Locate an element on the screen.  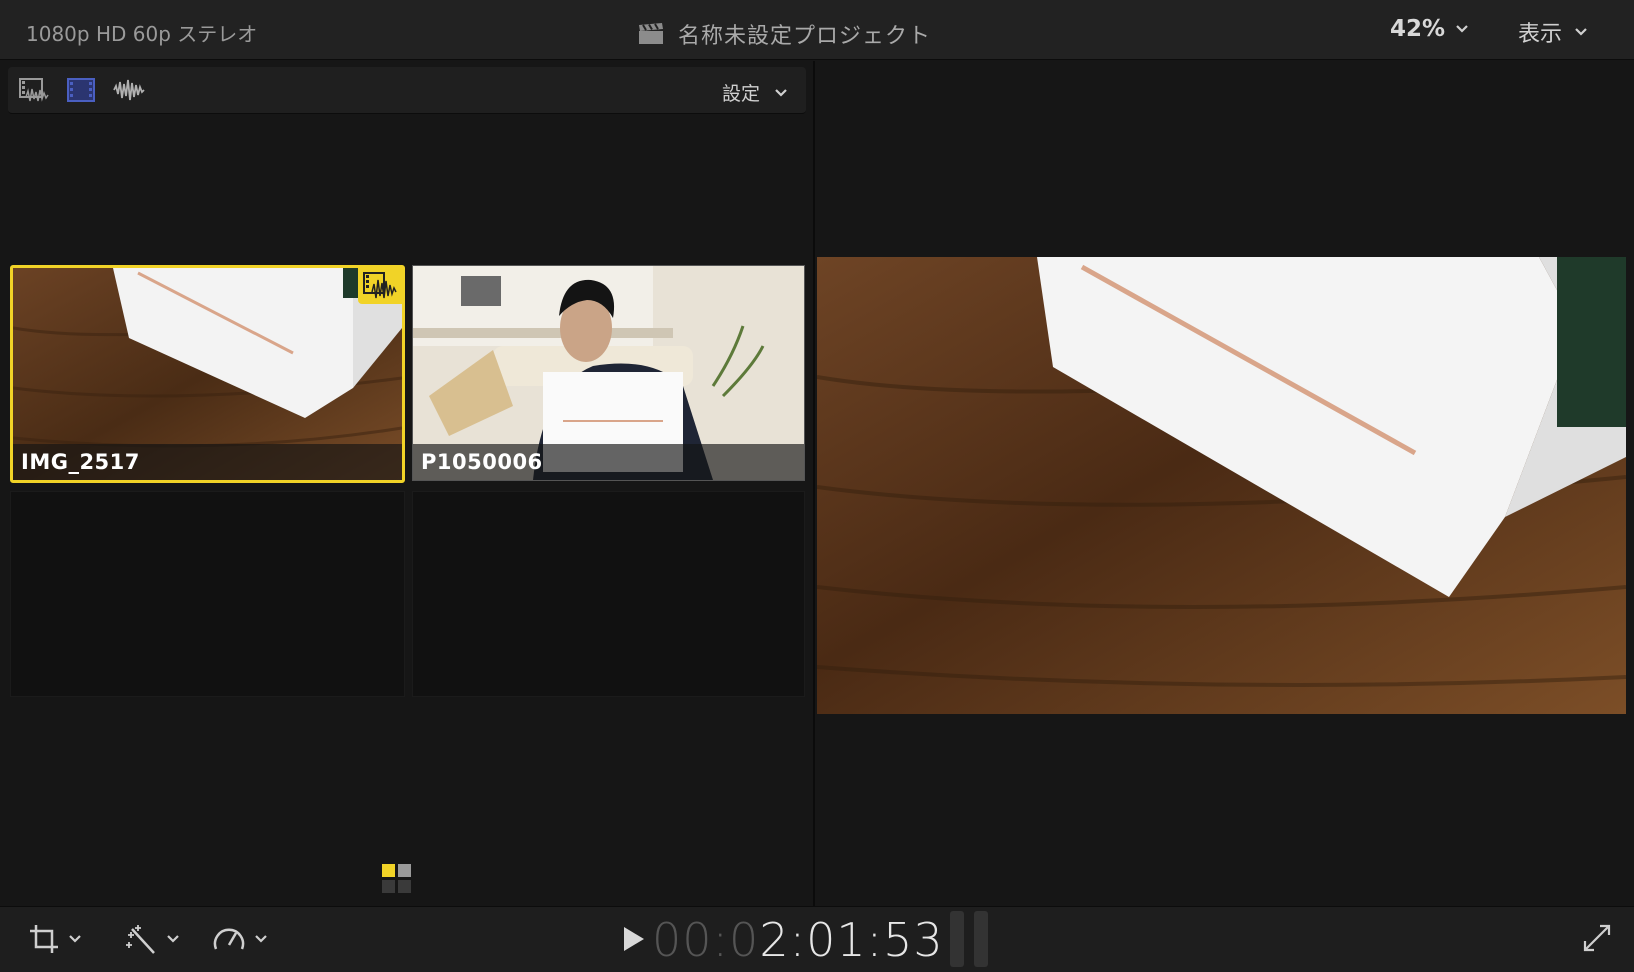
enhance-tool-menu is located at coordinates (152, 939).